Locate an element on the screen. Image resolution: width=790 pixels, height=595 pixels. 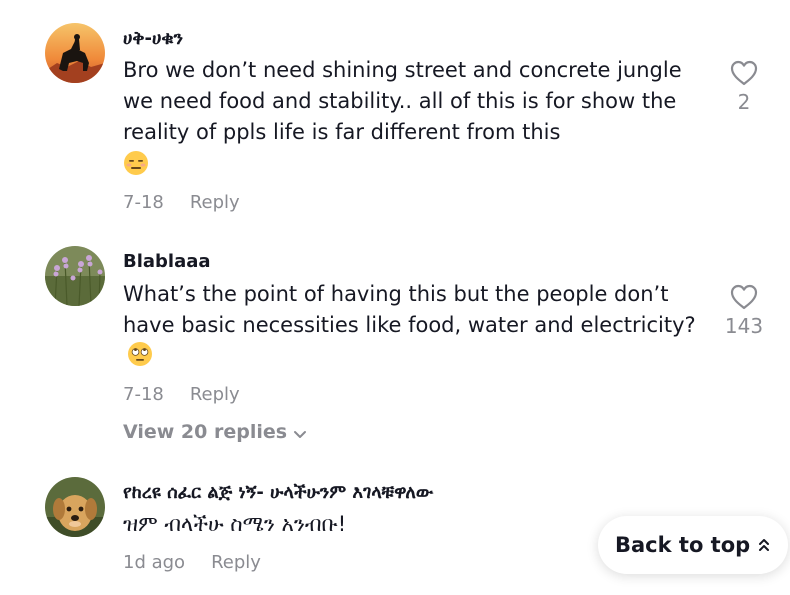
like-count: 143 is located at coordinates (744, 326).